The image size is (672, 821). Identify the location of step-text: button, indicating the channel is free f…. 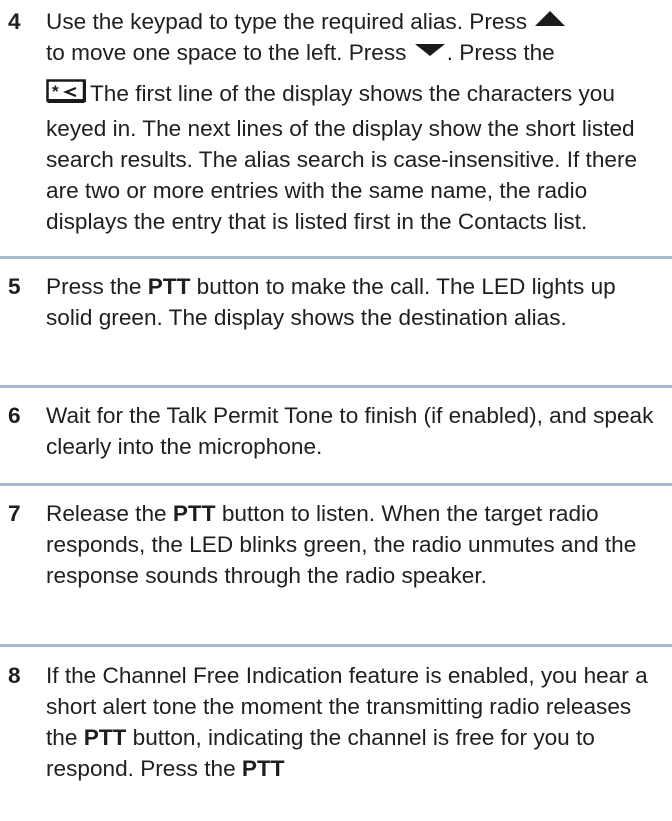
(320, 753).